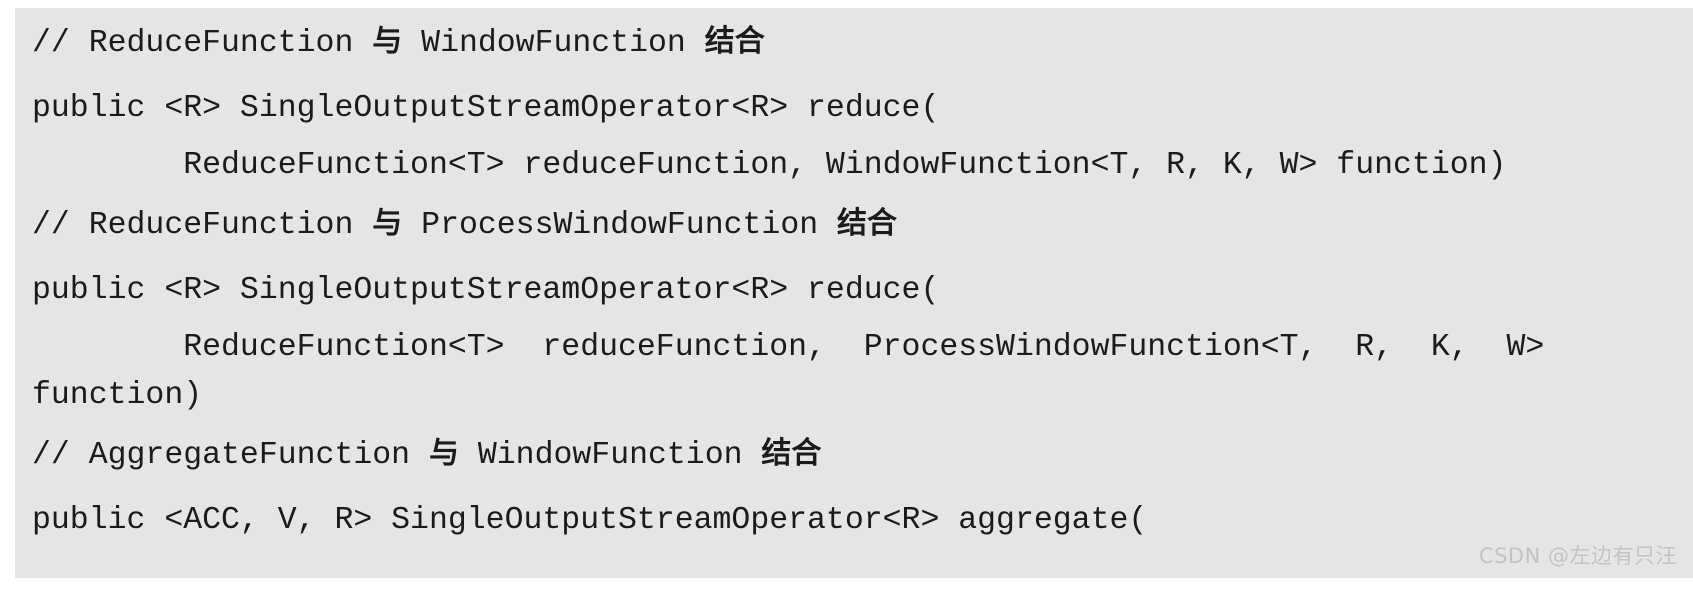 The image size is (1693, 597). I want to click on cjk-text: 左边有只汪, so click(1623, 556).